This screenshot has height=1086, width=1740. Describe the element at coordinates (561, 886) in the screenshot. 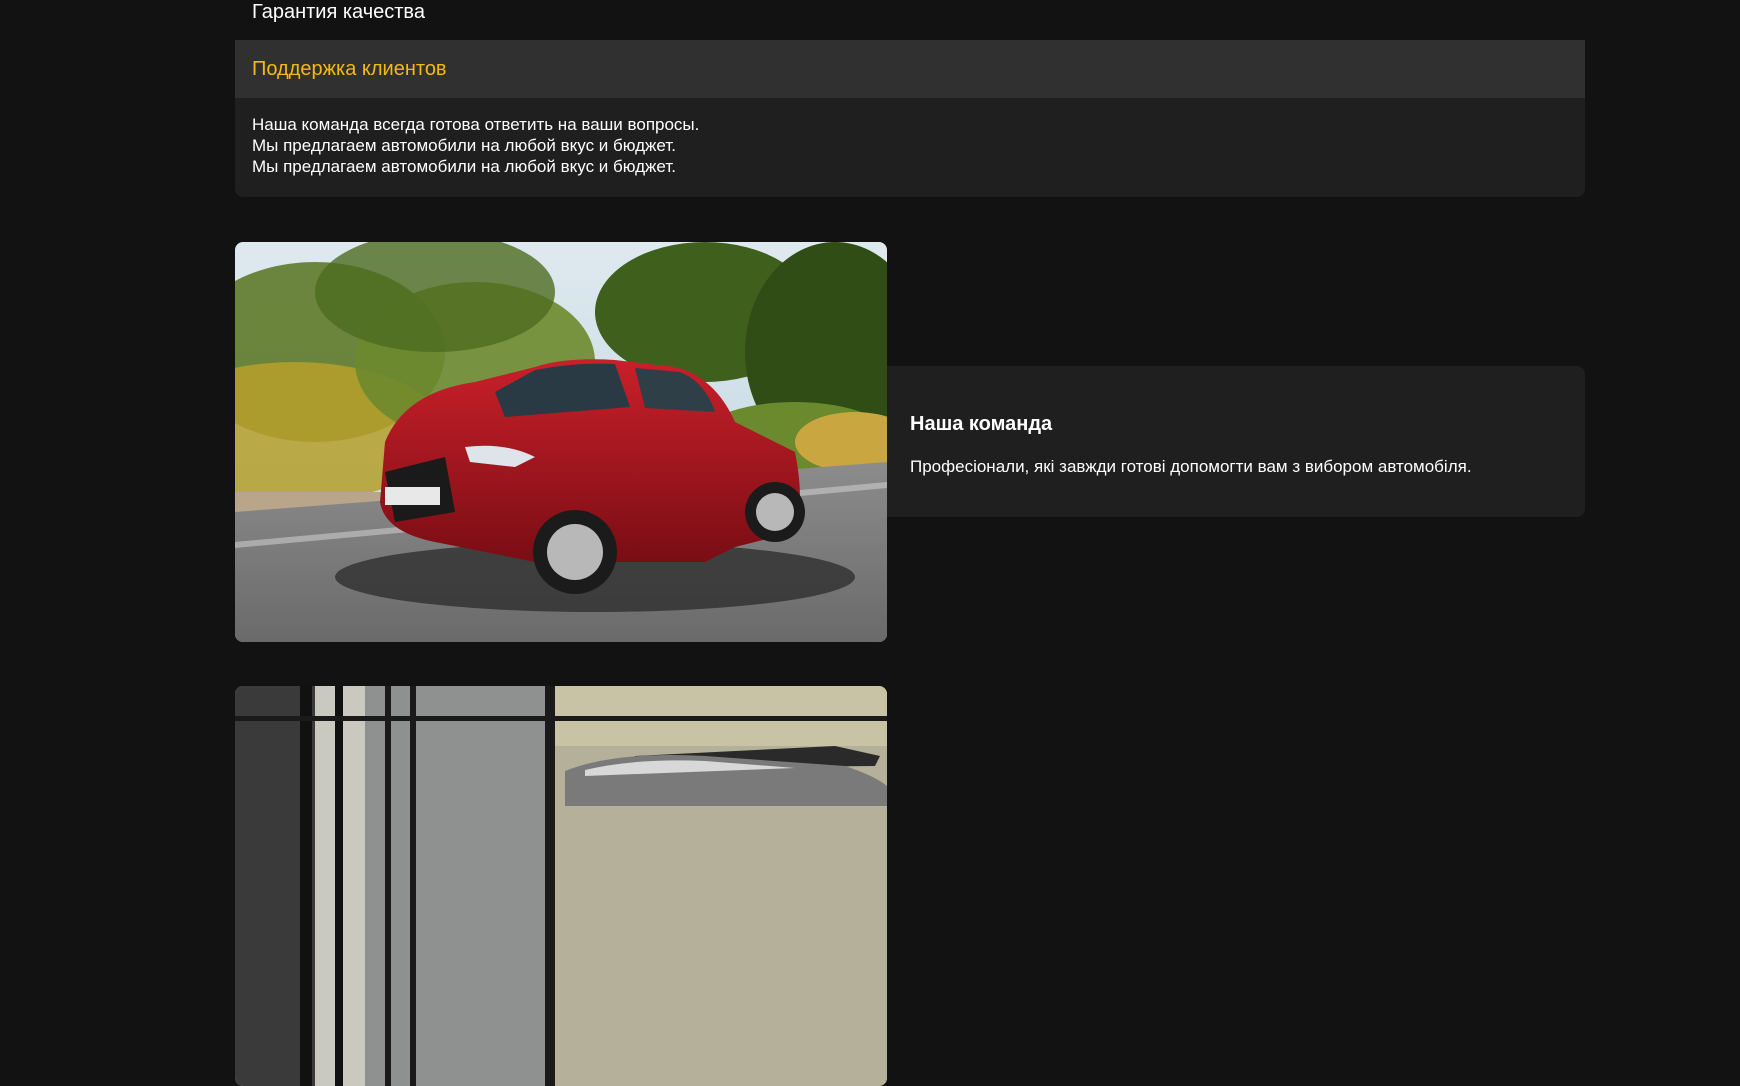

I see `silver-sports-car-photo` at that location.